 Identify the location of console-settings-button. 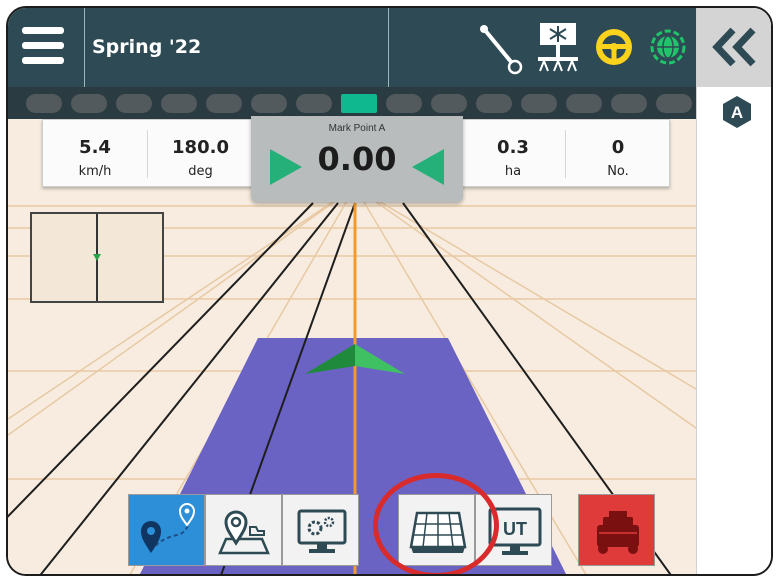
(320, 530).